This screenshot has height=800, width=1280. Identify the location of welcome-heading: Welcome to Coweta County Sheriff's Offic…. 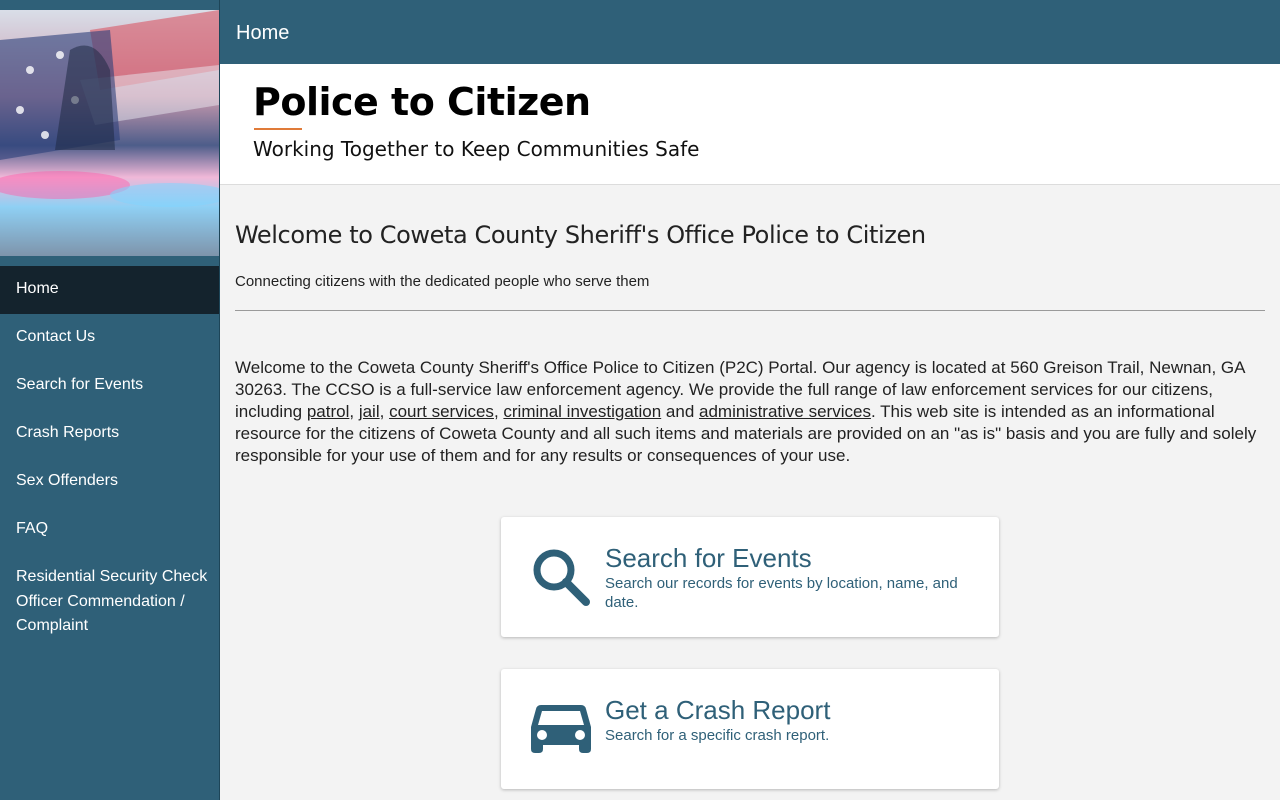
(580, 235).